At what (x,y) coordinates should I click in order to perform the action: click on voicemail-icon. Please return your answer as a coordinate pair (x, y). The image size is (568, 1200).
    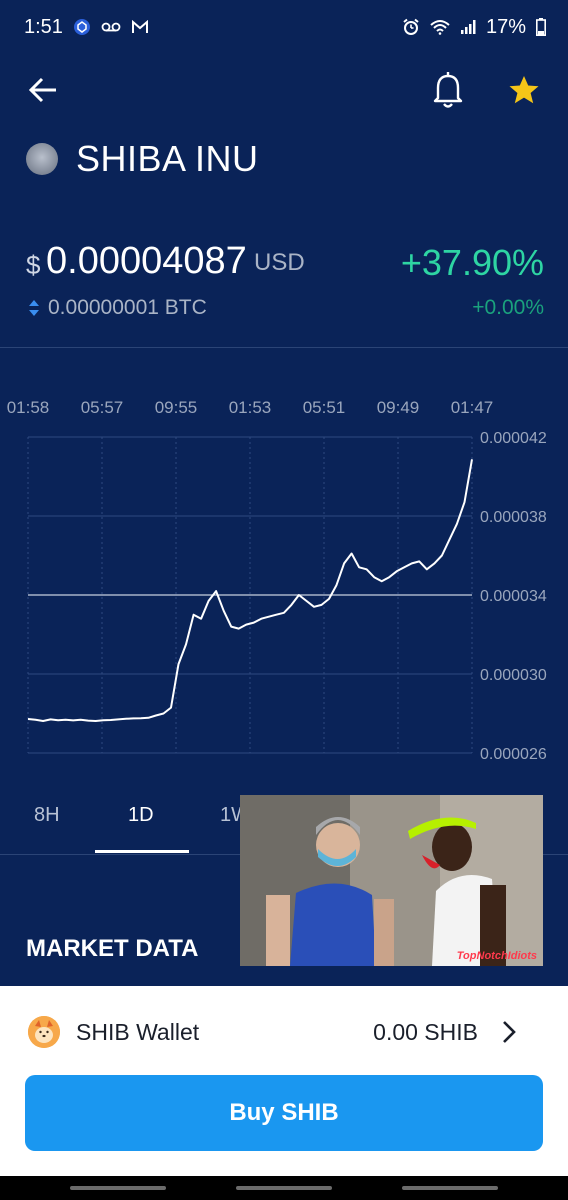
    Looking at the image, I should click on (111, 27).